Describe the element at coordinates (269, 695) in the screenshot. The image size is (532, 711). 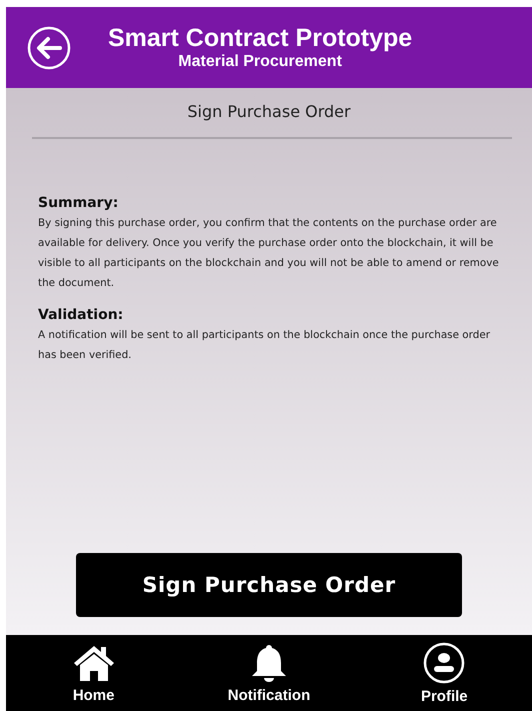
I see `nav-label: Notification` at that location.